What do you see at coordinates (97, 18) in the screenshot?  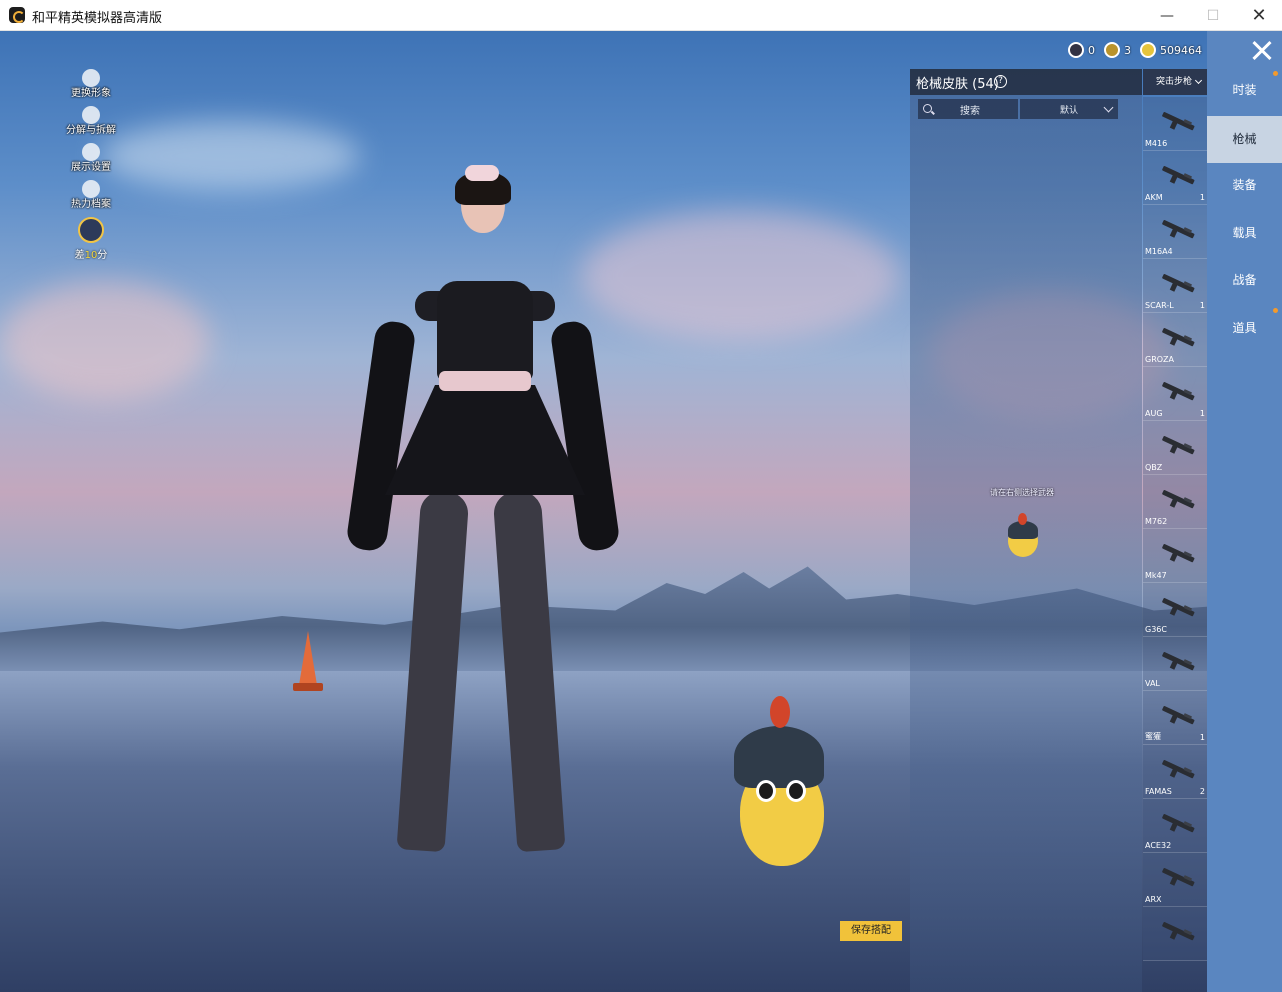 I see `window-title: 和平精英模拟器高清版` at bounding box center [97, 18].